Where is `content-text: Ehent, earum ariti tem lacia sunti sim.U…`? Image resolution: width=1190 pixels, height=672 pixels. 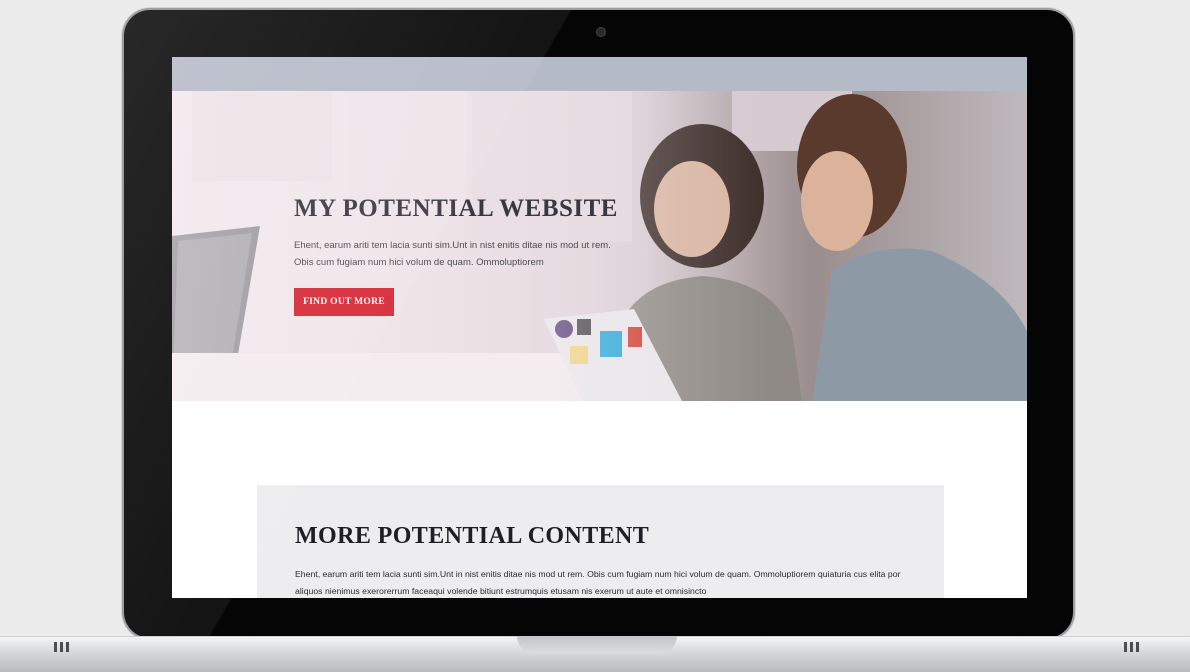 content-text: Ehent, earum ariti tem lacia sunti sim.U… is located at coordinates (598, 582).